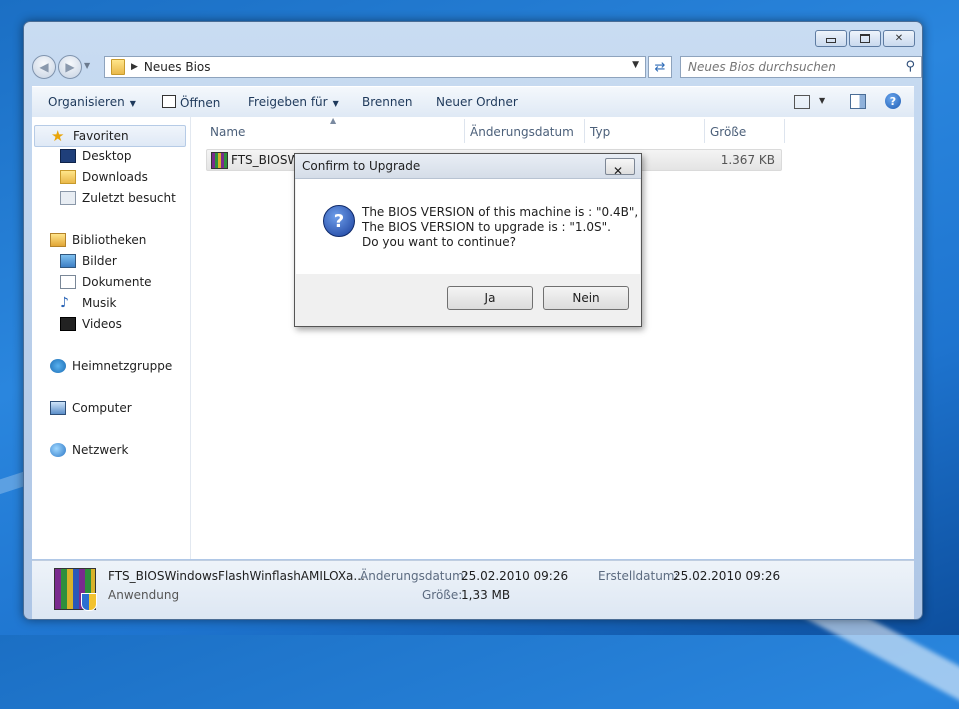 This screenshot has height=709, width=959. I want to click on recent-pages-dropdown: ▼, so click(87, 65).